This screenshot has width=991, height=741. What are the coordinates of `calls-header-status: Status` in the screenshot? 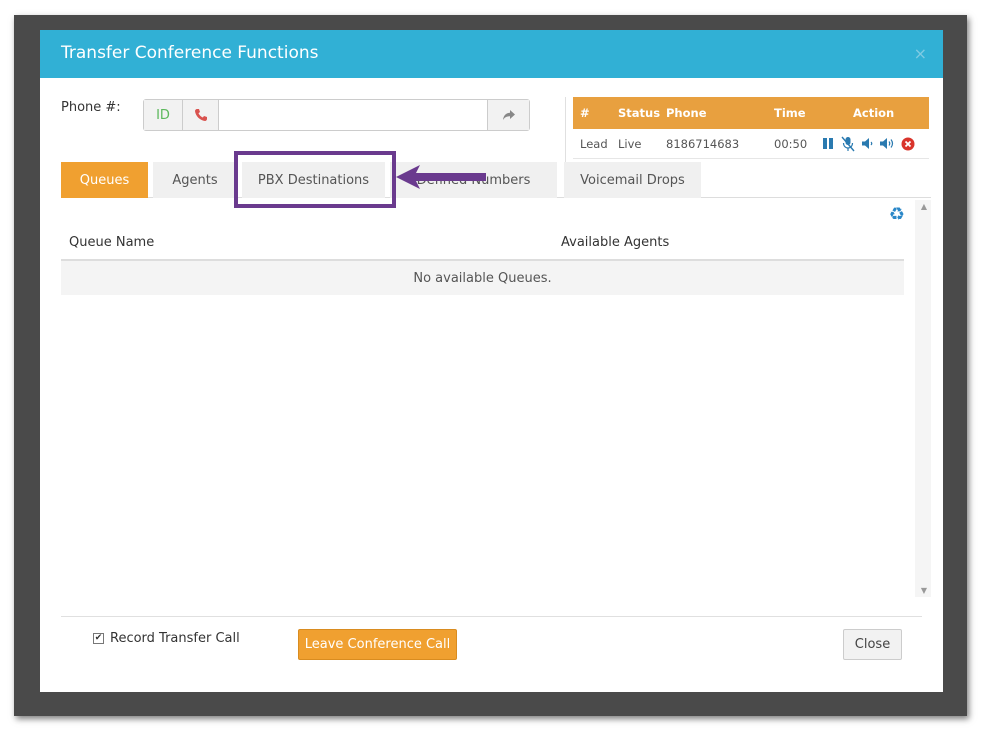 It's located at (639, 113).